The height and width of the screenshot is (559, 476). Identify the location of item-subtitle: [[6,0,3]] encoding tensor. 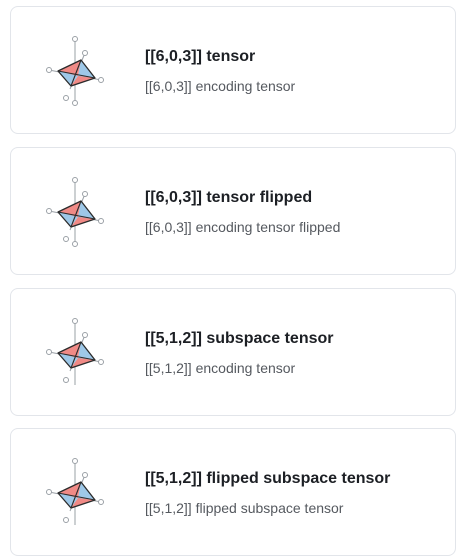
(220, 86).